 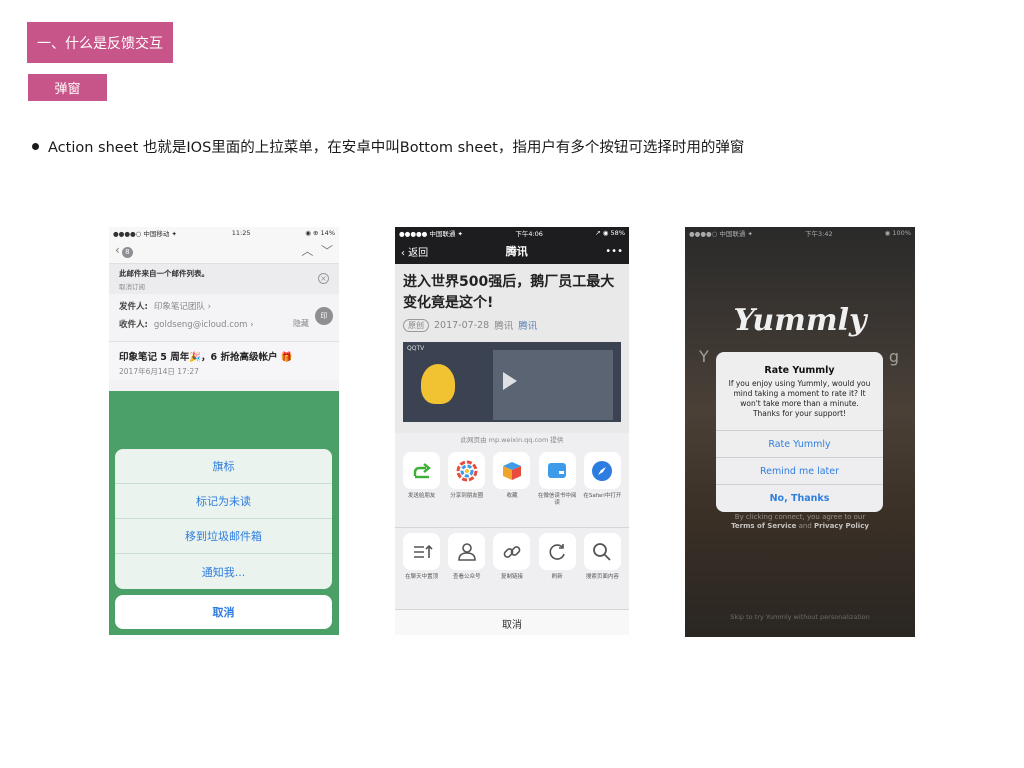 What do you see at coordinates (224, 306) in the screenshot?
I see `sender-row: 发件人: 印象笔记团队 ›` at bounding box center [224, 306].